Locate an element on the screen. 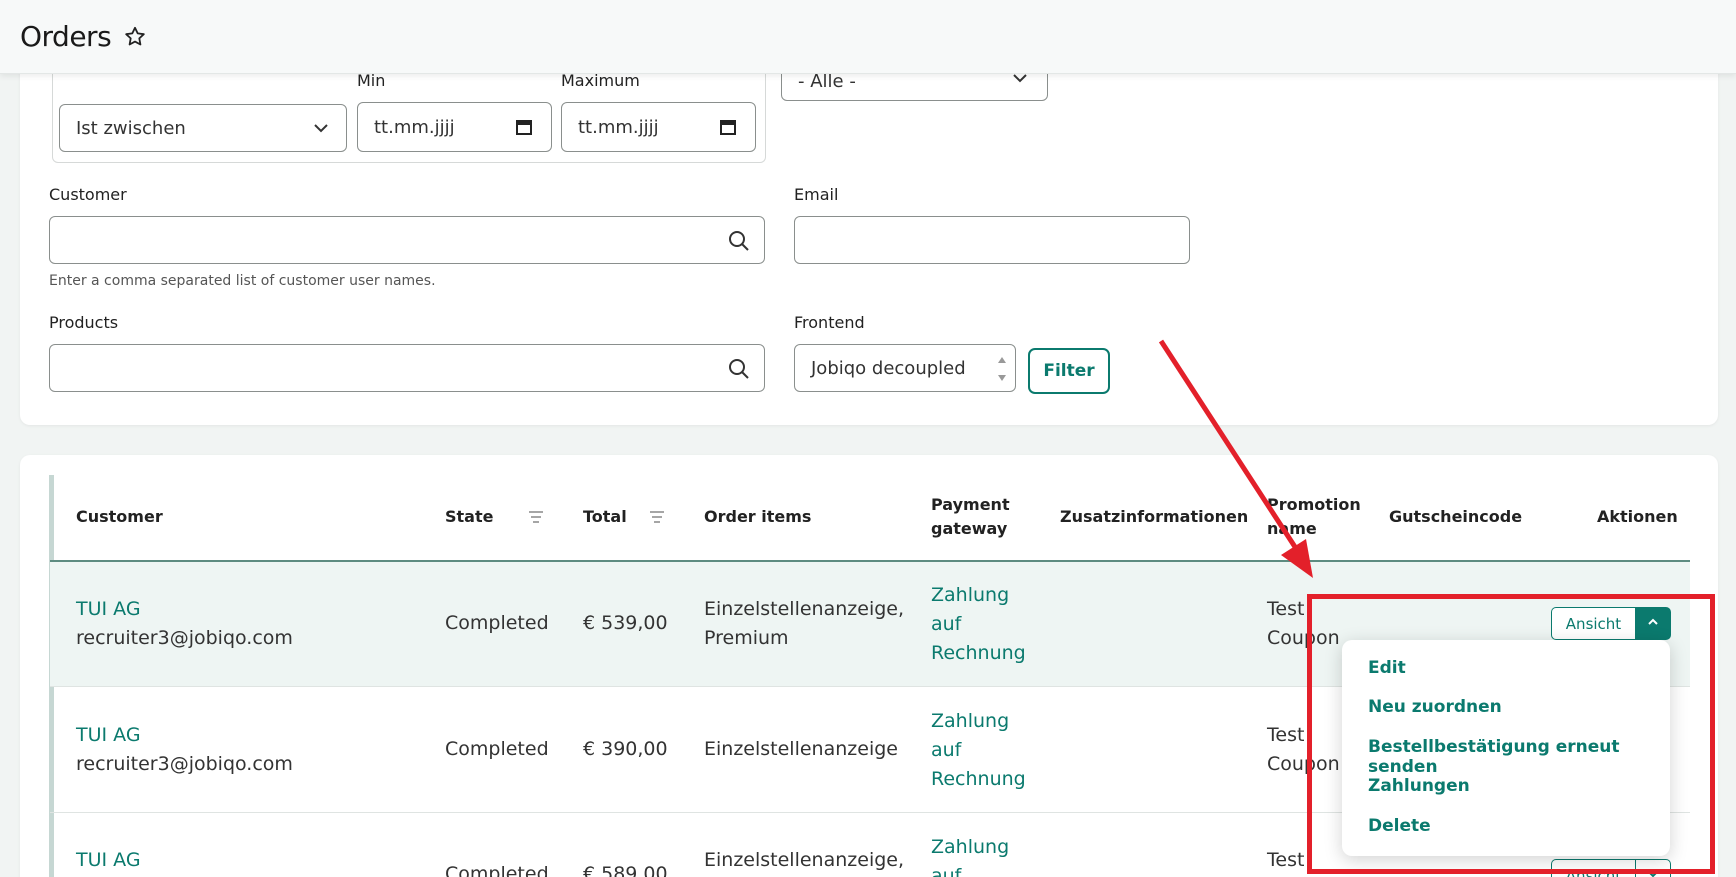  row3-action-group: Ansicht is located at coordinates (1611, 868).